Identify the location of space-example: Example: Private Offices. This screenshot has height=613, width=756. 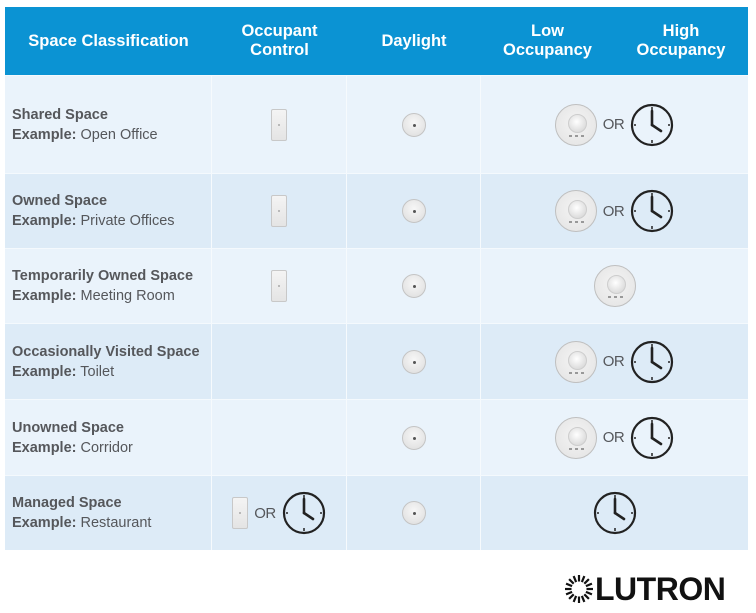
(93, 221).